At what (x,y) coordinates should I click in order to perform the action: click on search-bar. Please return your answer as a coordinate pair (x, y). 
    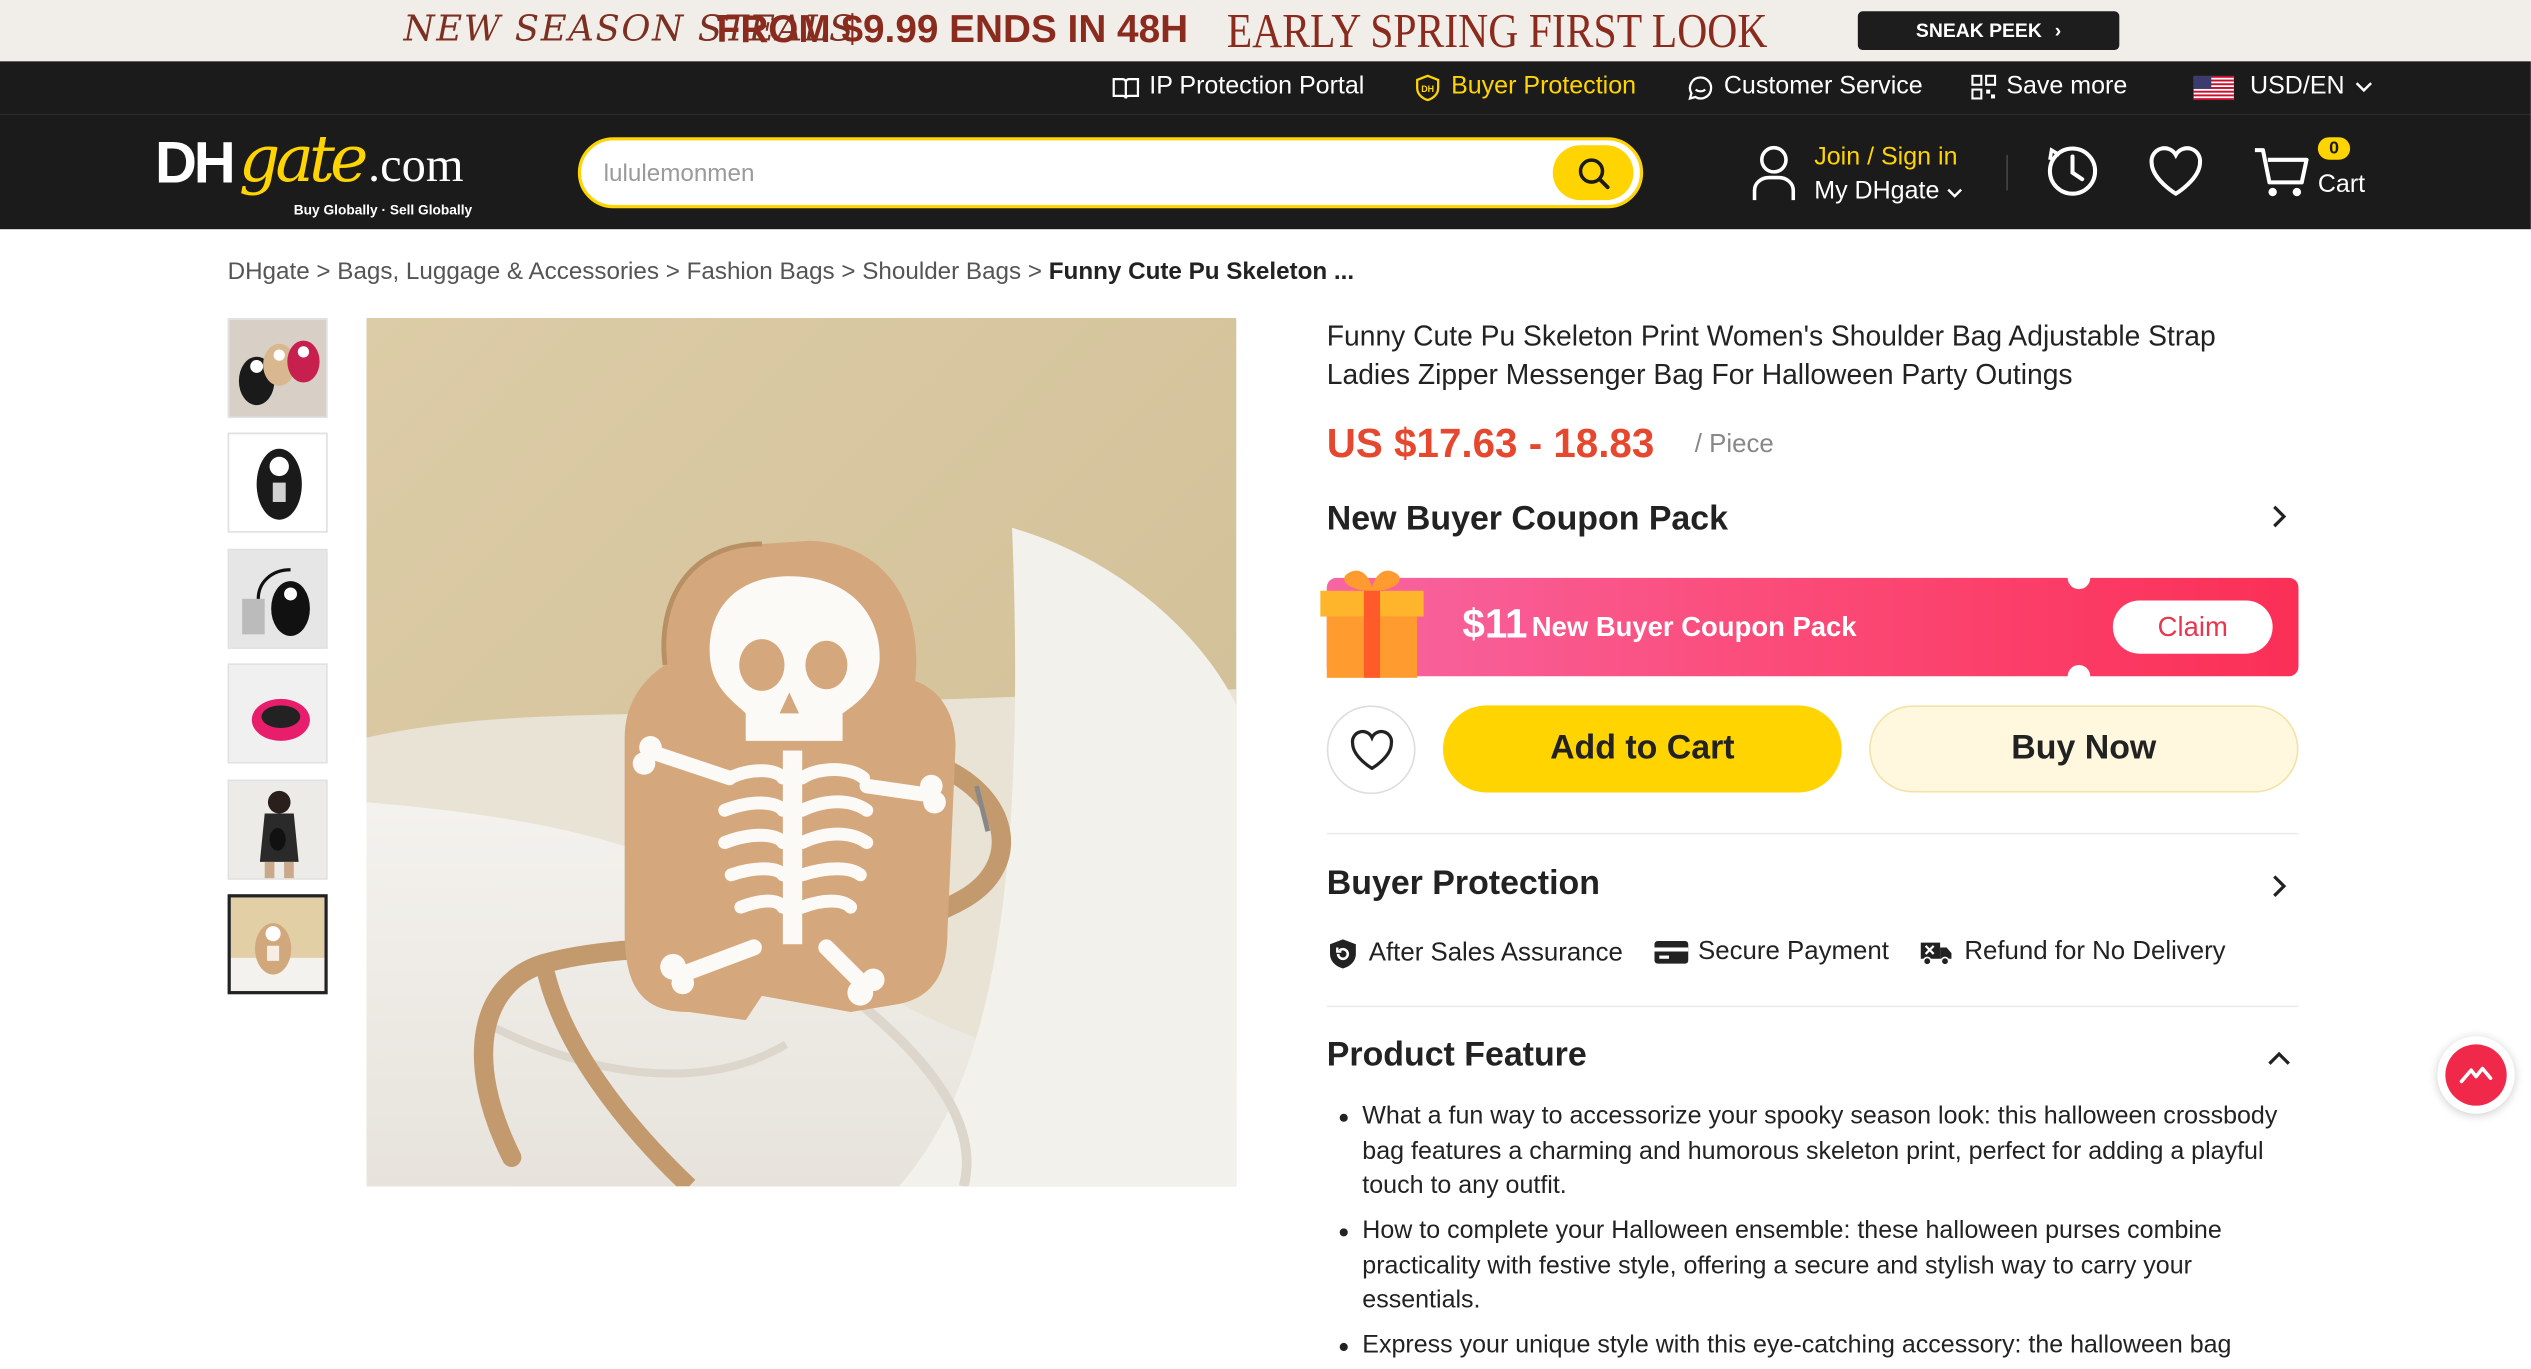
    Looking at the image, I should click on (1110, 173).